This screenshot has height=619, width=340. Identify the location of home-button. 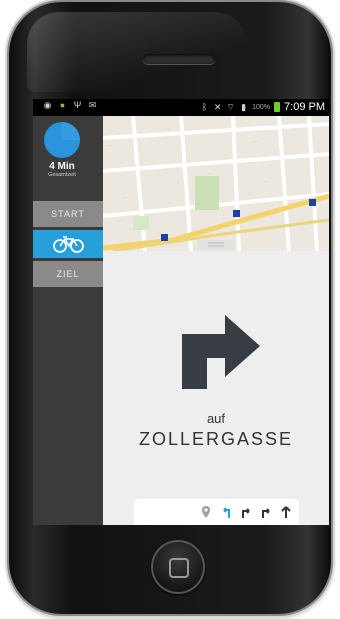
(178, 567).